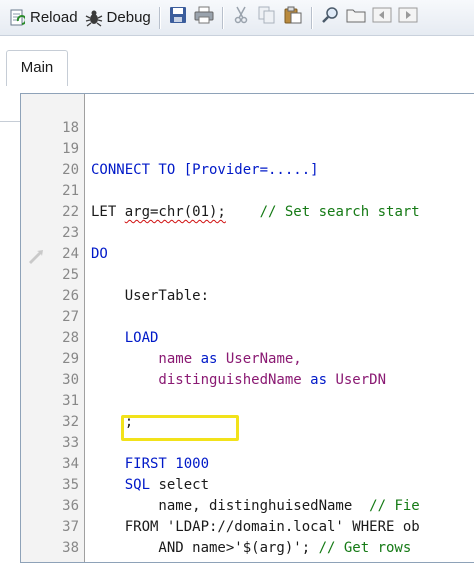 The height and width of the screenshot is (563, 474). I want to click on paste-icon, so click(293, 17).